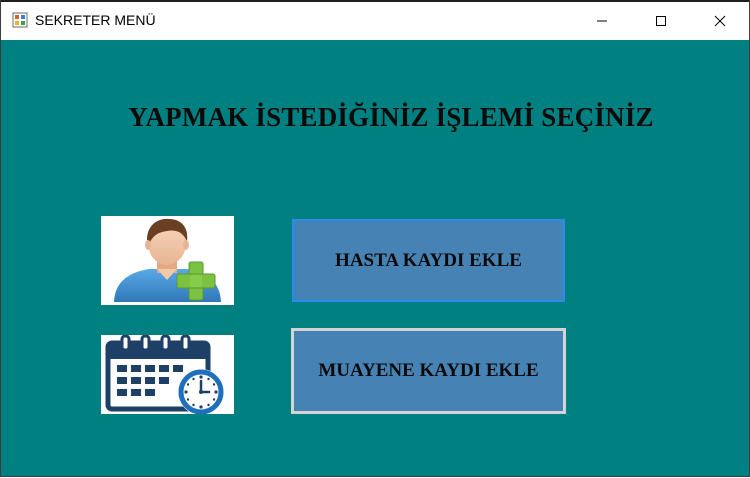 The height and width of the screenshot is (478, 750). I want to click on calendar-clock-image, so click(167, 374).